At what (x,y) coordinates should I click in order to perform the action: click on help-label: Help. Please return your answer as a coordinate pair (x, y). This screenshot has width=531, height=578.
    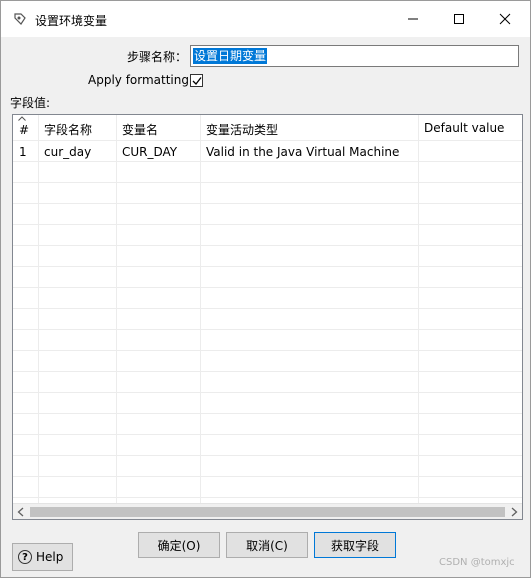
    Looking at the image, I should click on (50, 557).